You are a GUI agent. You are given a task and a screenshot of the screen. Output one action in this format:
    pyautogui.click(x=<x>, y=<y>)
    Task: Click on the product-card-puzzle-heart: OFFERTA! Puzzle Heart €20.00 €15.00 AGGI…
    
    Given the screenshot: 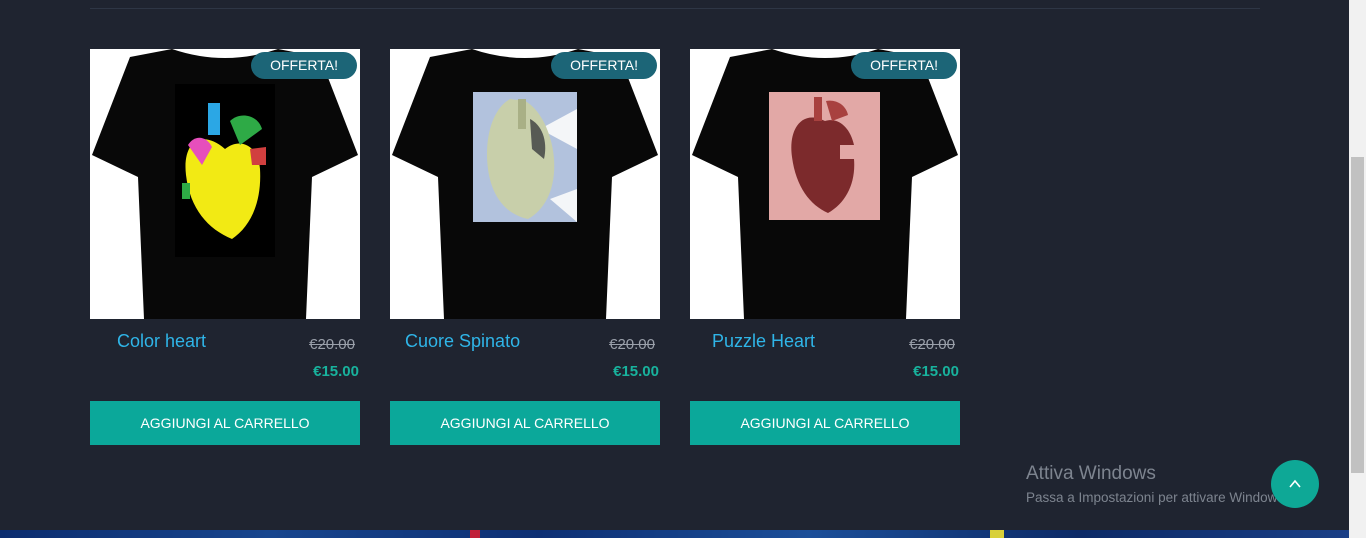 What is the action you would take?
    pyautogui.click(x=825, y=247)
    